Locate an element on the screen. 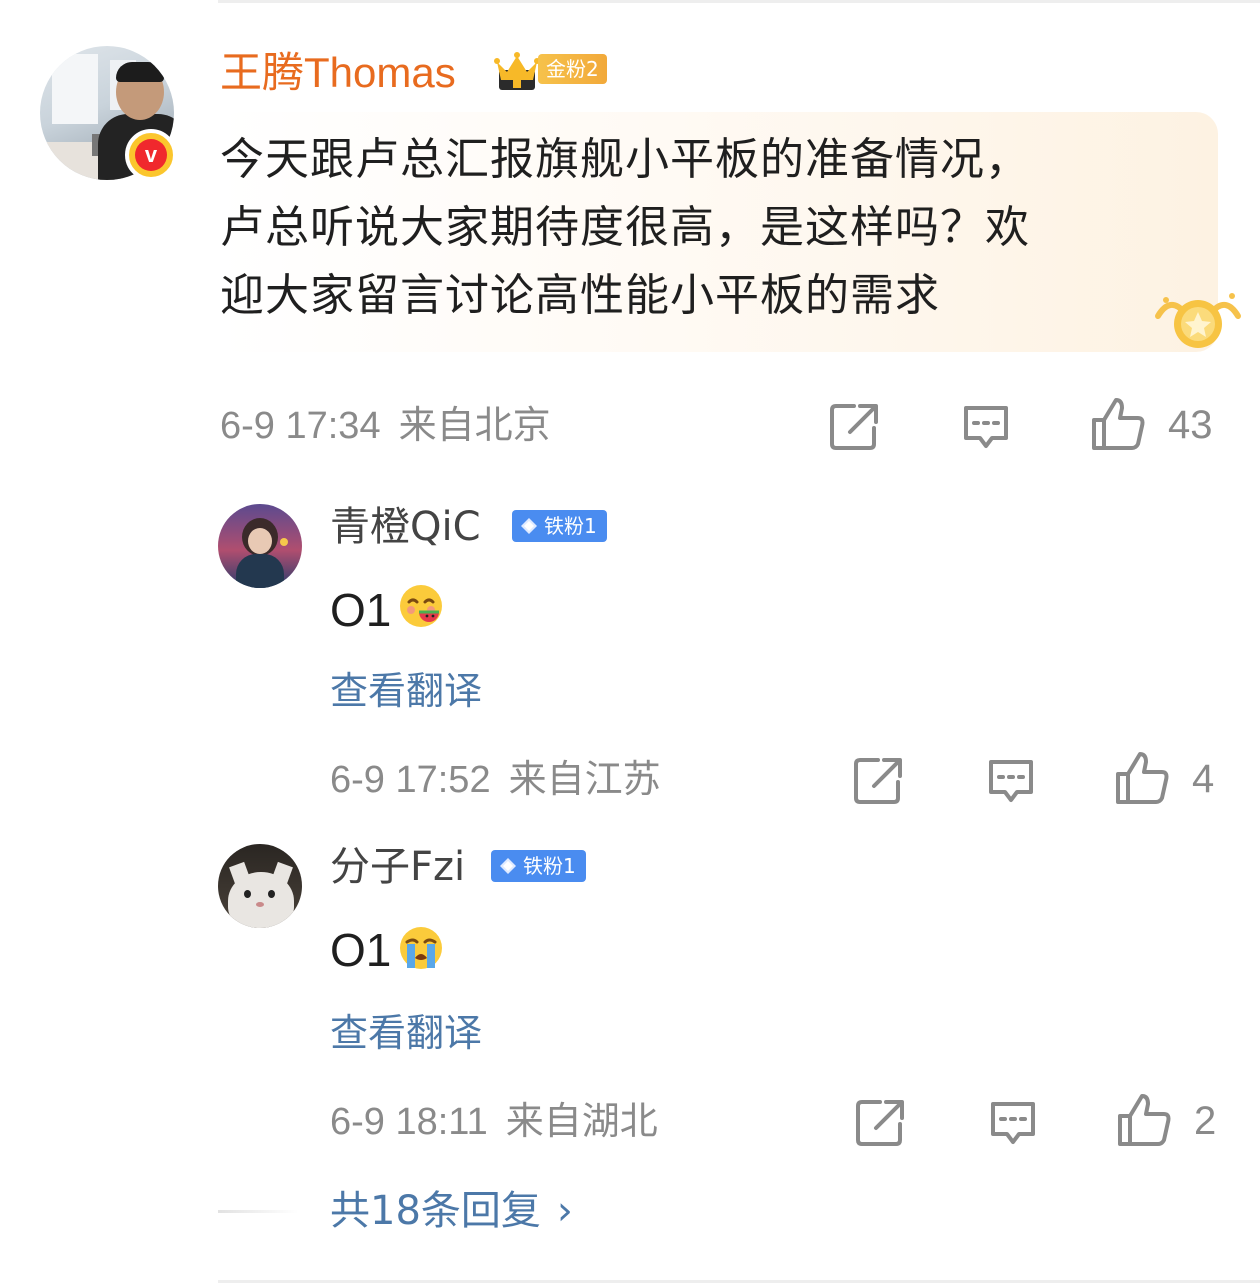  bottom-divider is located at coordinates (739, 1281).